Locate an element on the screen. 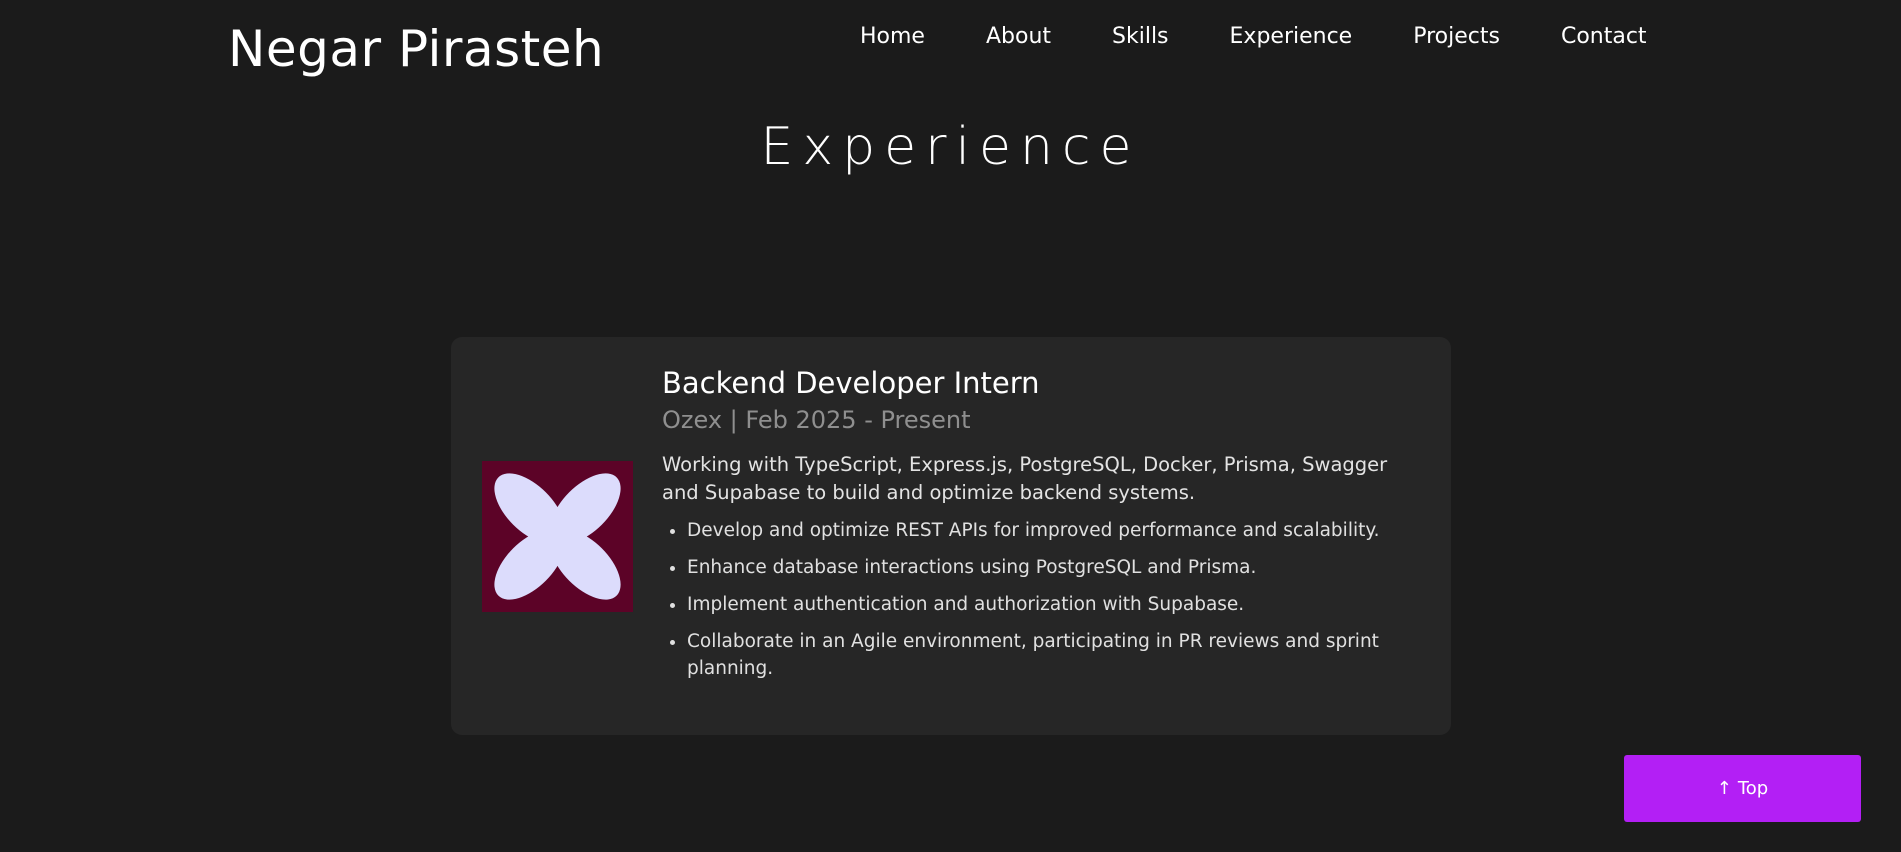  back-to-top-button: ↑ Top is located at coordinates (1742, 788).